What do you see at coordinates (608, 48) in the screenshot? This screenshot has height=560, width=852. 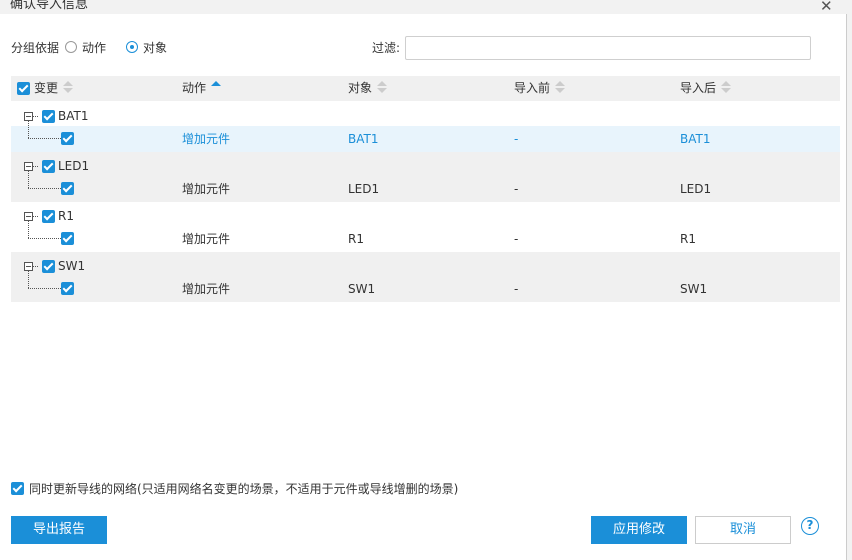 I see `filter-input` at bounding box center [608, 48].